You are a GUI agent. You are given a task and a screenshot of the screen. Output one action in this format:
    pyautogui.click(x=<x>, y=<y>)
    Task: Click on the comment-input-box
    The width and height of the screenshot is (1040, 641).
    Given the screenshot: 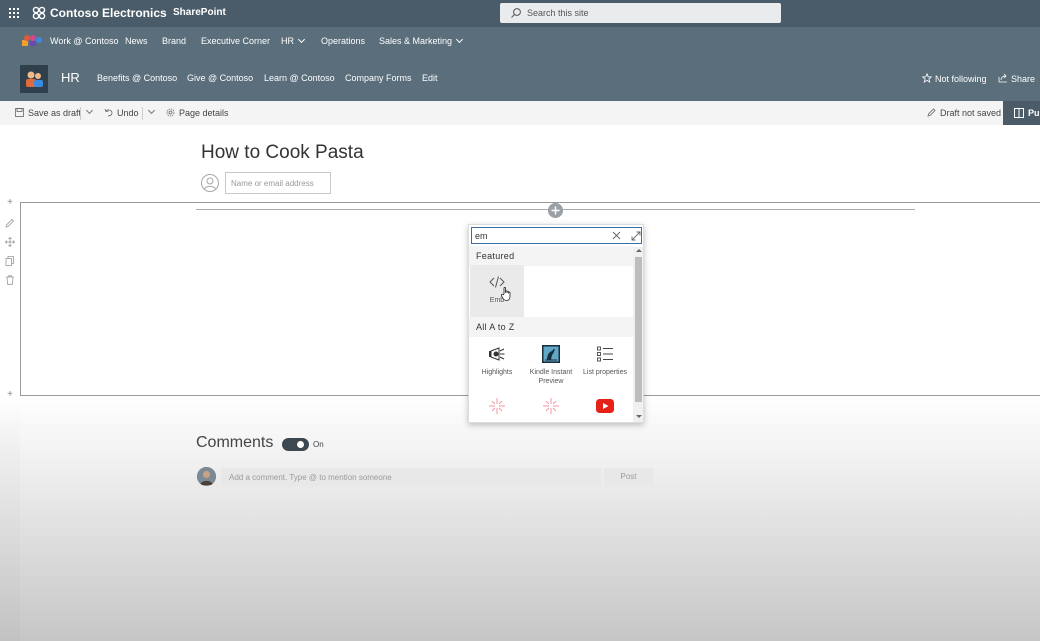 What is the action you would take?
    pyautogui.click(x=411, y=477)
    